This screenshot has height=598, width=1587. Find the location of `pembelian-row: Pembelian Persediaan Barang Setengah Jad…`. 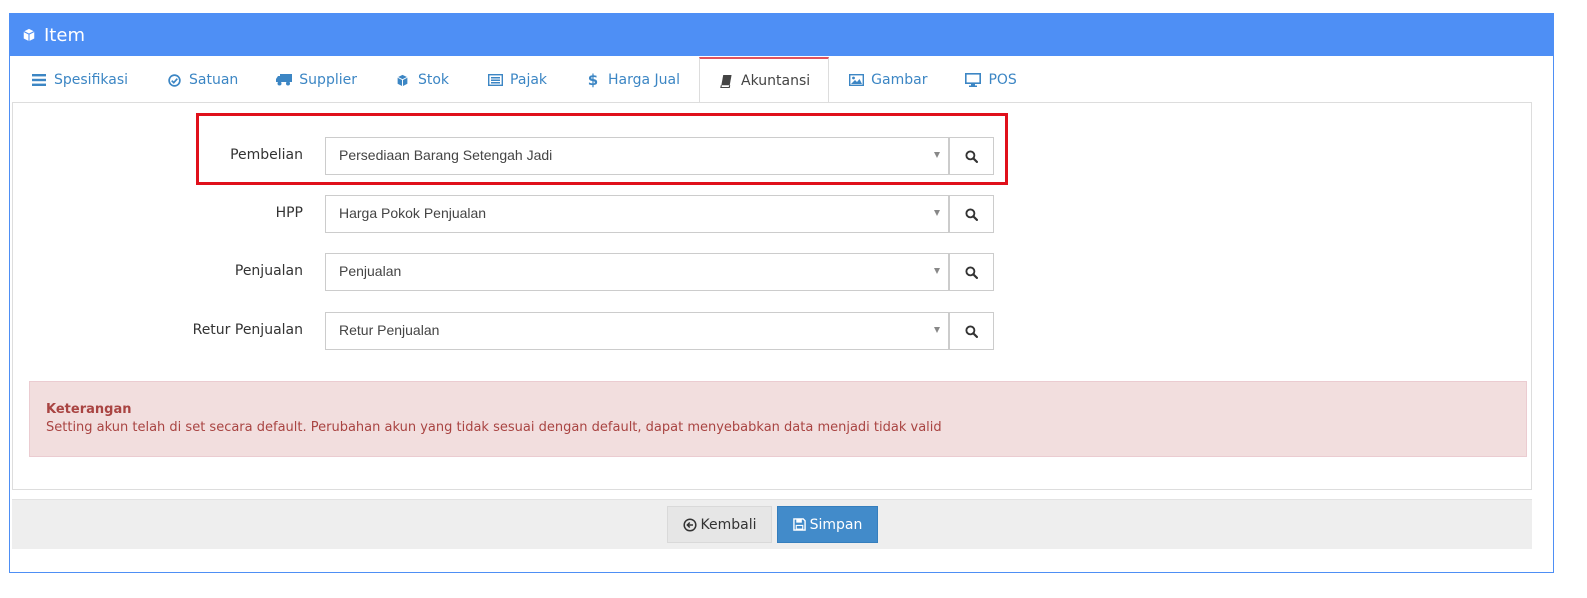

pembelian-row: Pembelian Persediaan Barang Setengah Jad… is located at coordinates (513, 156).